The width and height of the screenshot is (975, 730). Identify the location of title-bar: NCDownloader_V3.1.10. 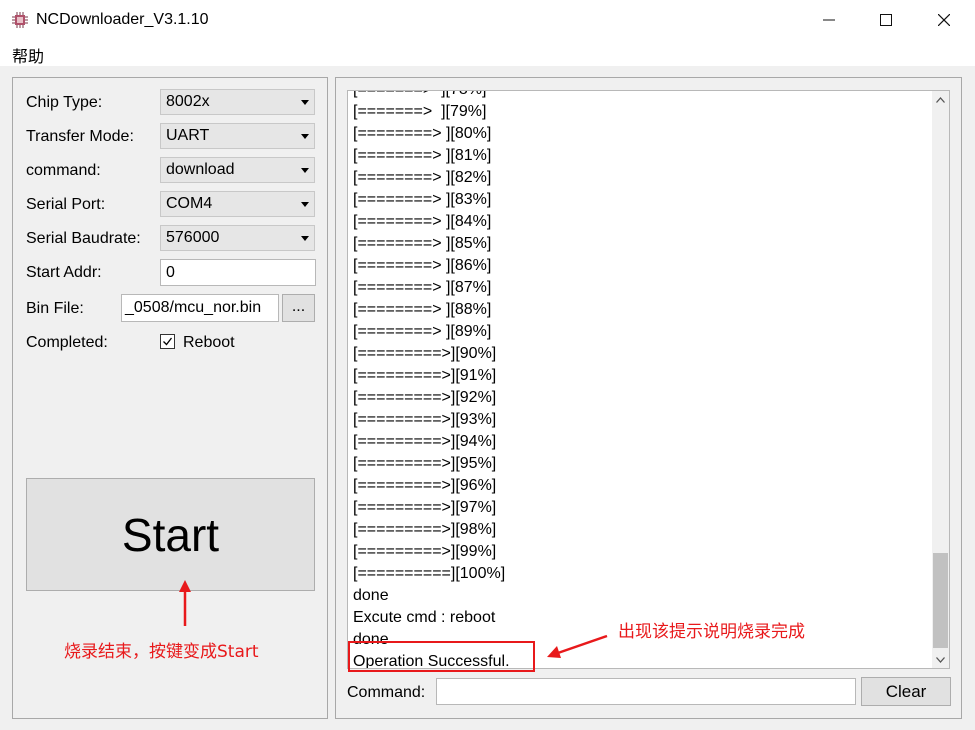
(487, 20).